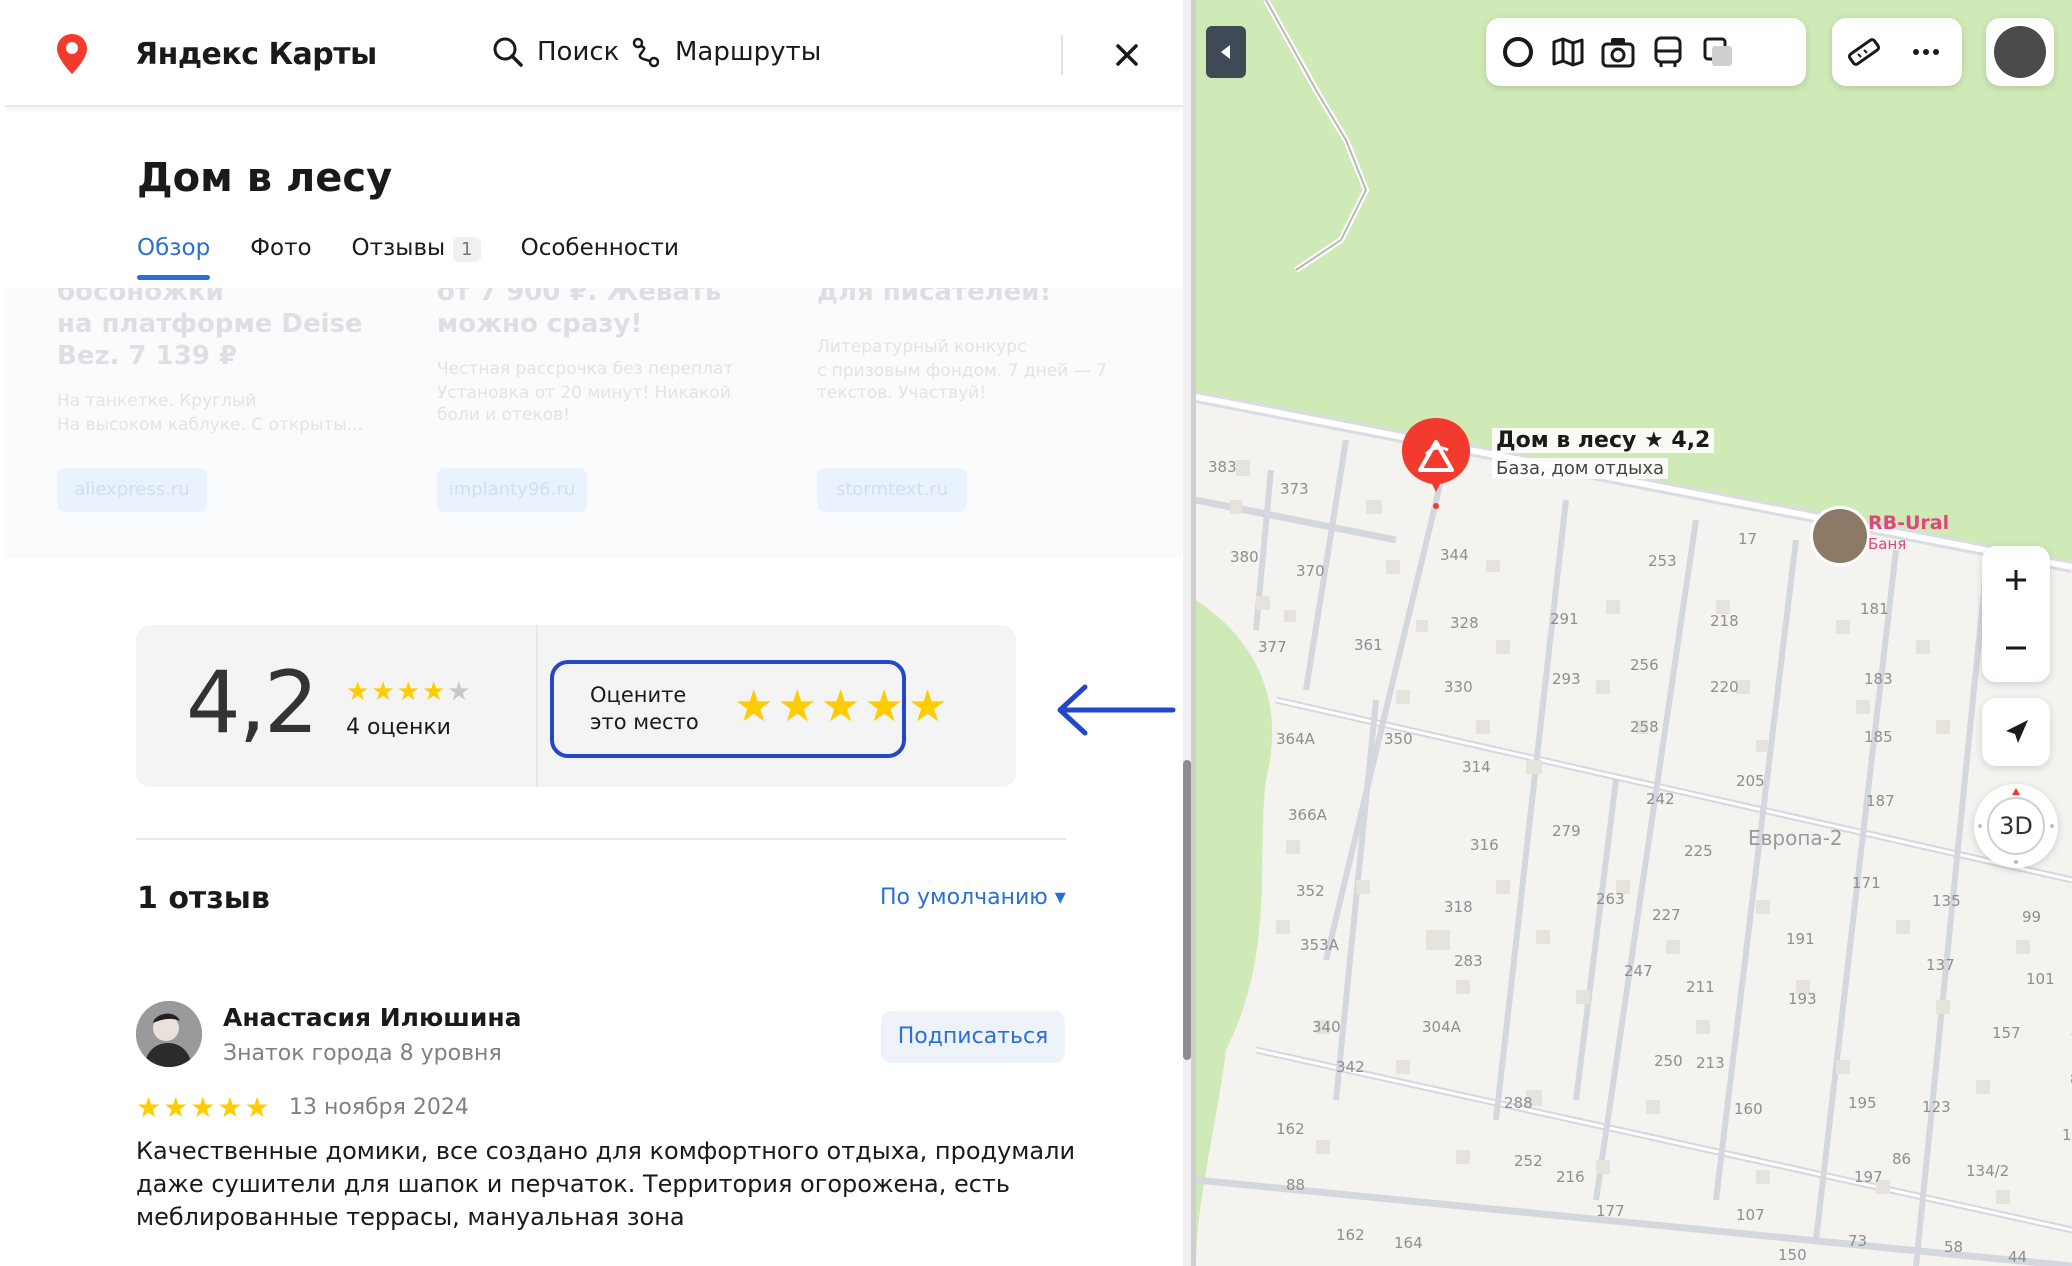  What do you see at coordinates (379, 1107) in the screenshot?
I see `review-date: 13 ноября 2024` at bounding box center [379, 1107].